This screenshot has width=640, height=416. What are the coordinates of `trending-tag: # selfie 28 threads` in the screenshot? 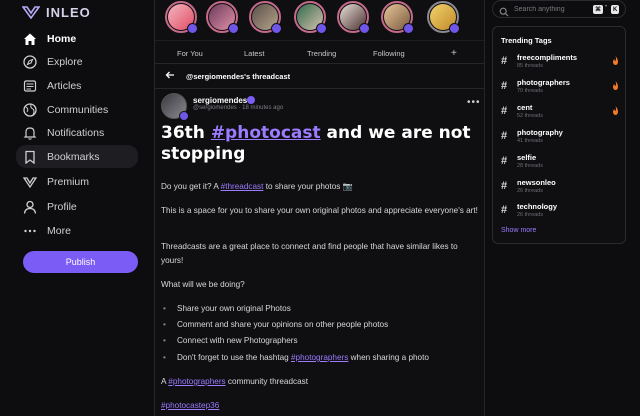 It's located at (560, 164).